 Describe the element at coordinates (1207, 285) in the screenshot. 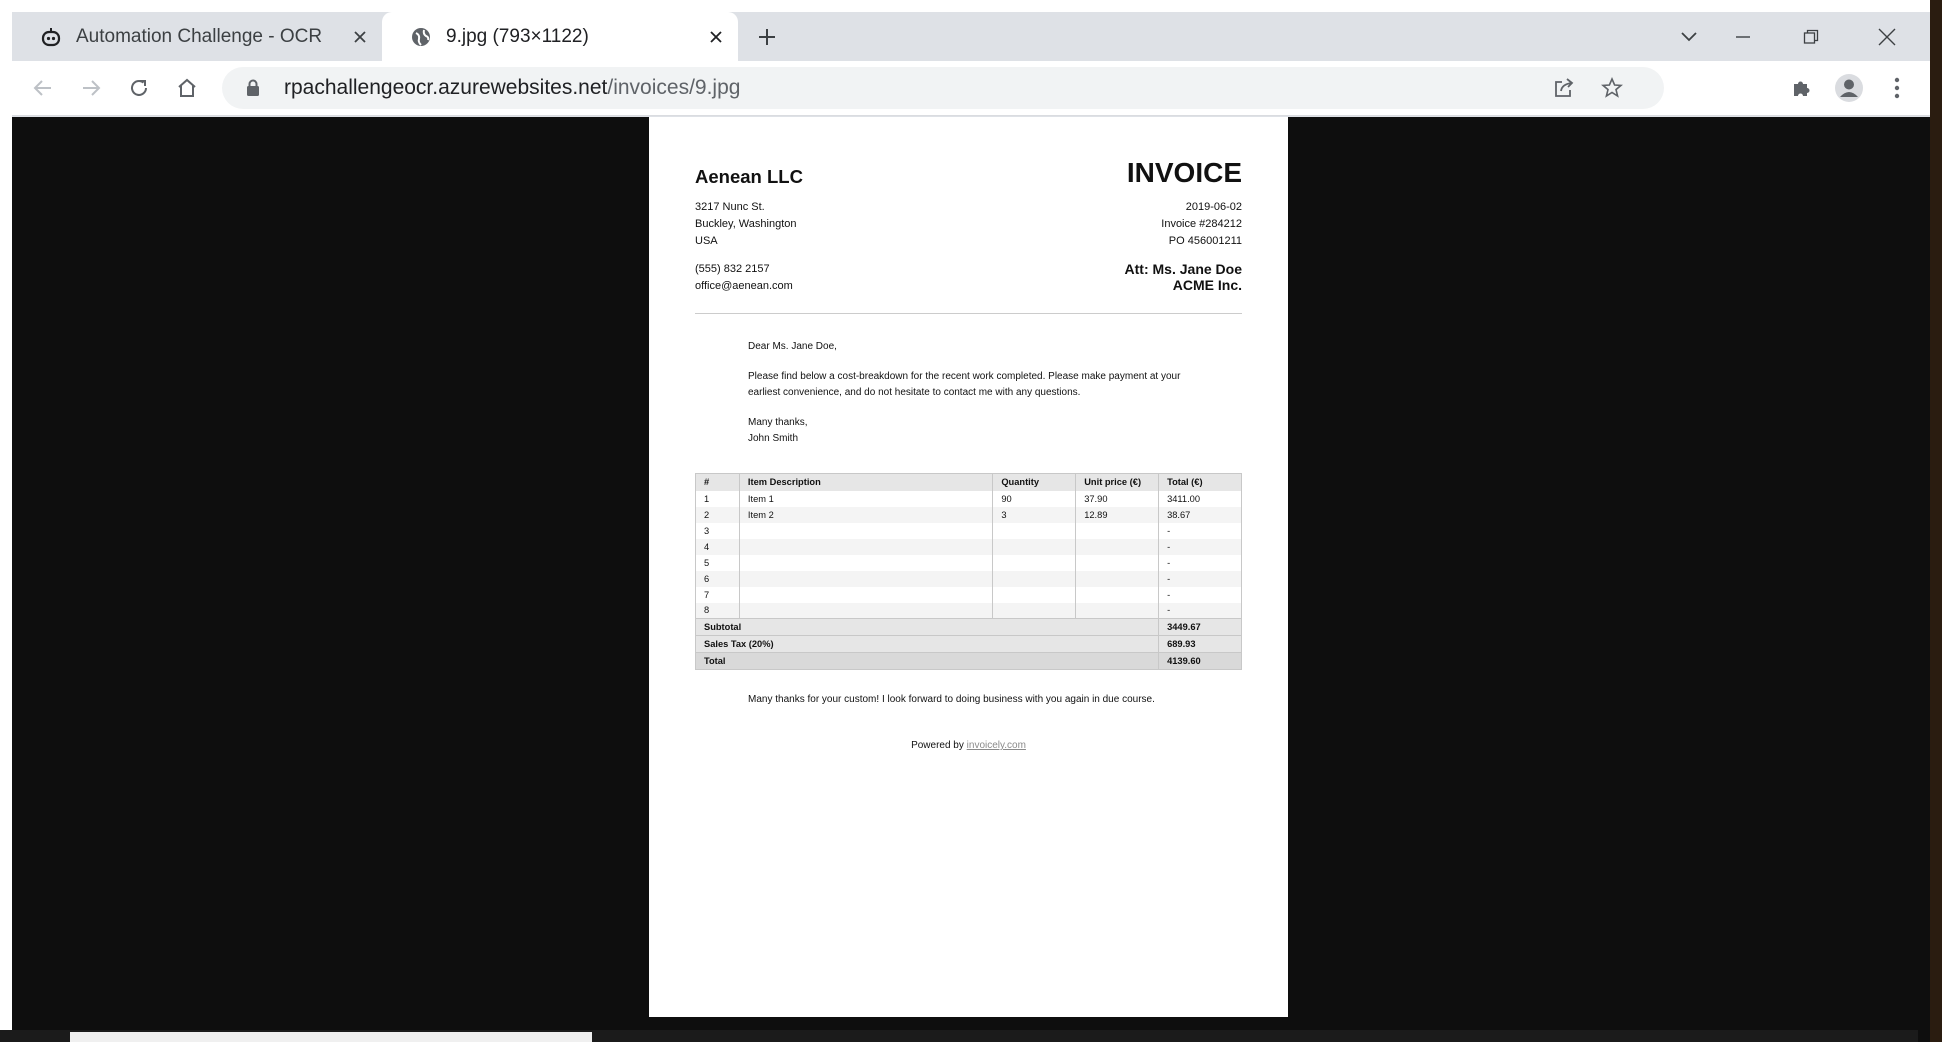

I see `client-name: ACME Inc.` at that location.